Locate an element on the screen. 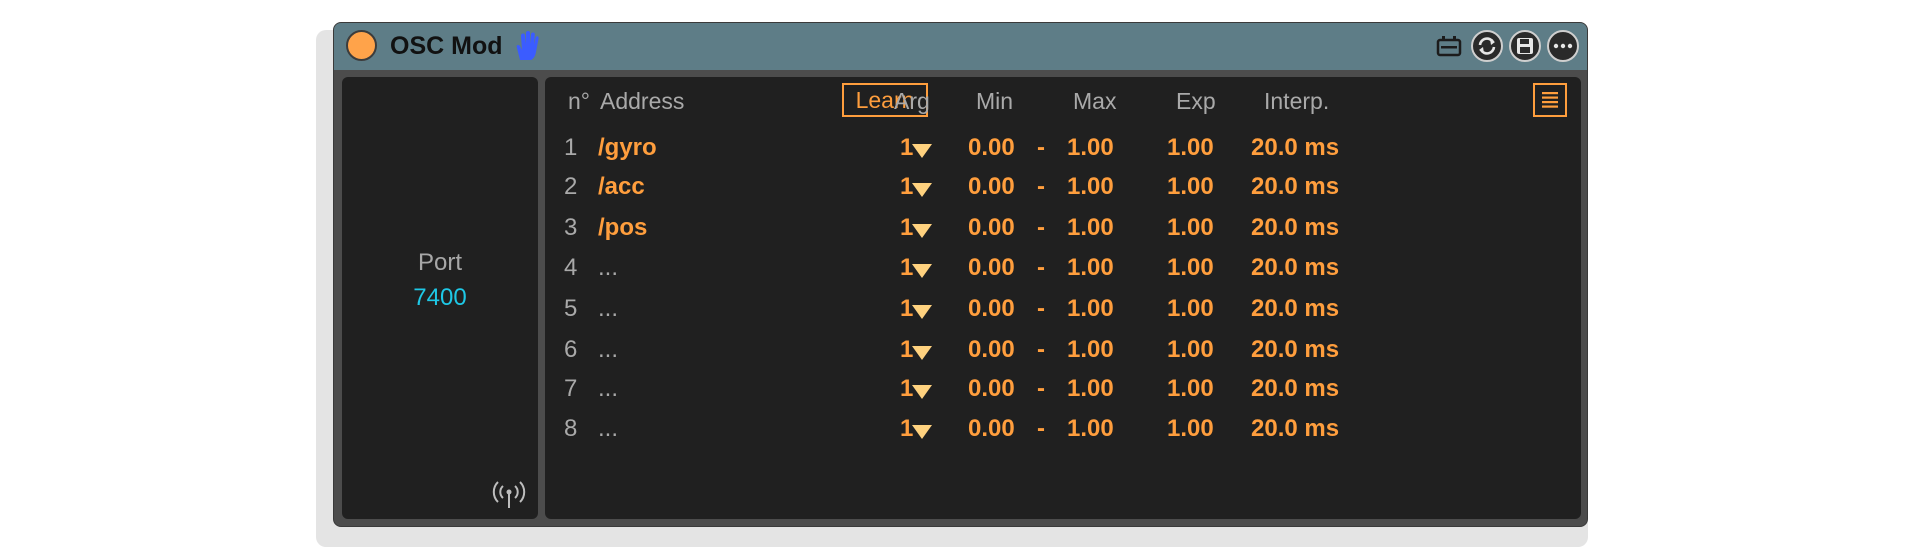 This screenshot has width=1920, height=551. row-address: /acc is located at coordinates (621, 187).